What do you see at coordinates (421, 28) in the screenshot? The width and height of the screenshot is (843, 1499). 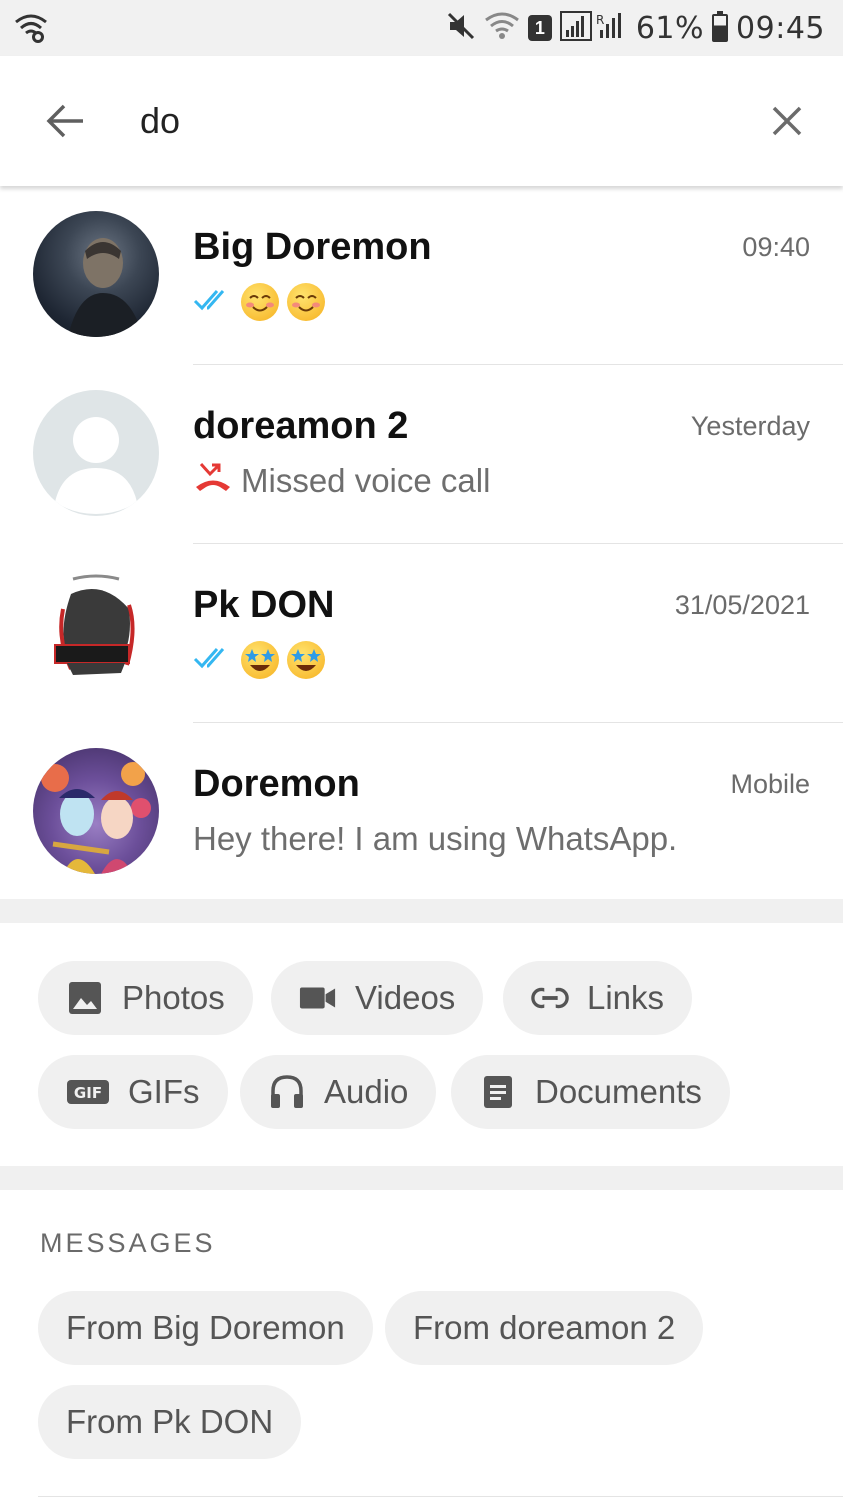 I see `status-bar: 1 R 61% 09:45` at bounding box center [421, 28].